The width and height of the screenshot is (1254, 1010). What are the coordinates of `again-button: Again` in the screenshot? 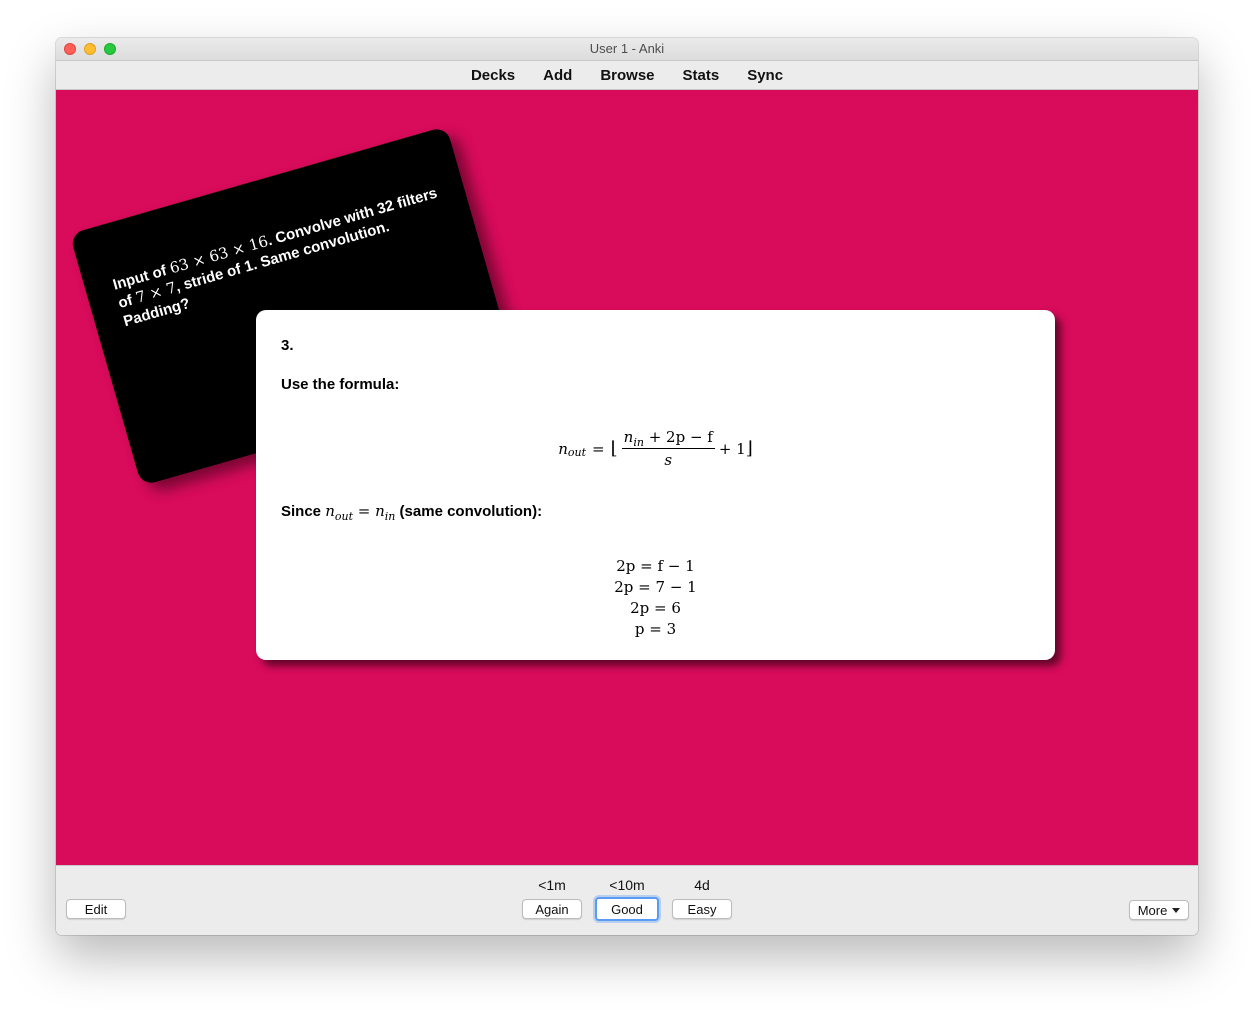 It's located at (552, 909).